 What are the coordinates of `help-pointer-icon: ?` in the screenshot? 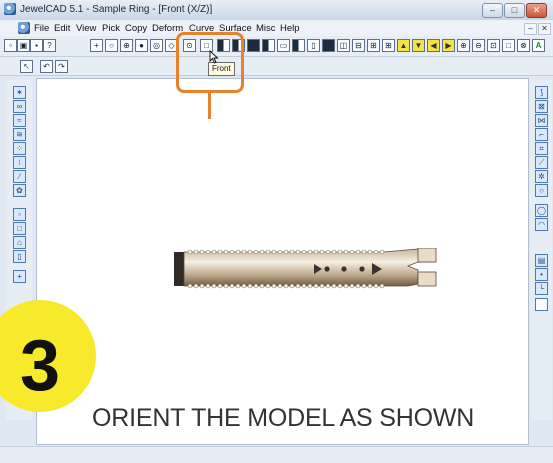 It's located at (49, 45).